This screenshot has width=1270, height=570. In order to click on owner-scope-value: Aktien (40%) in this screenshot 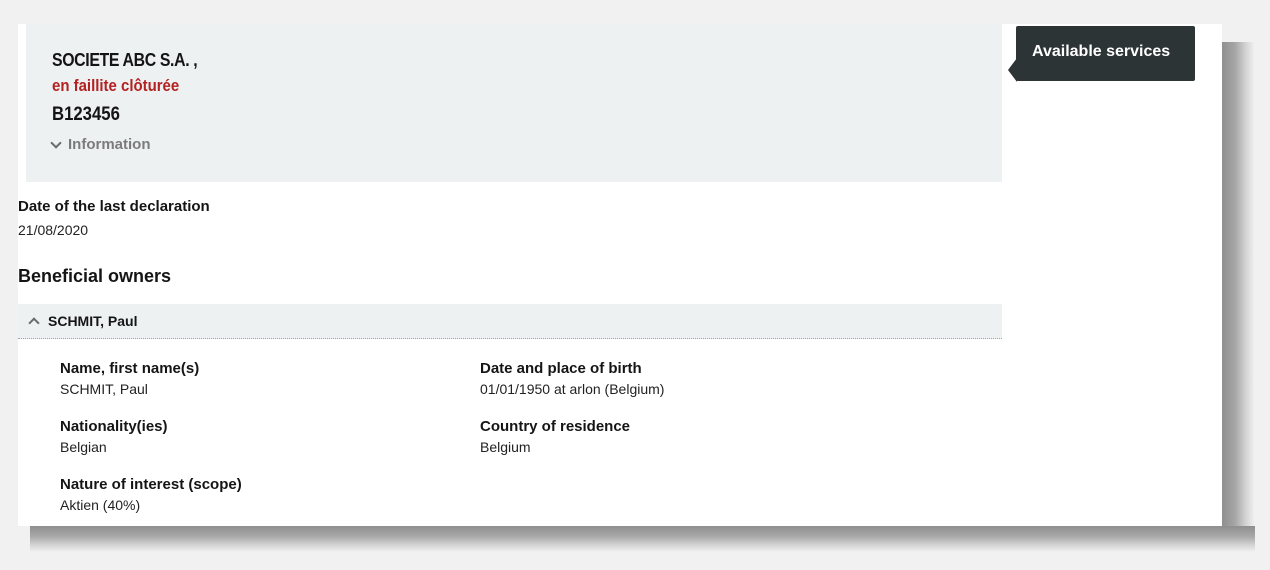, I will do `click(100, 505)`.